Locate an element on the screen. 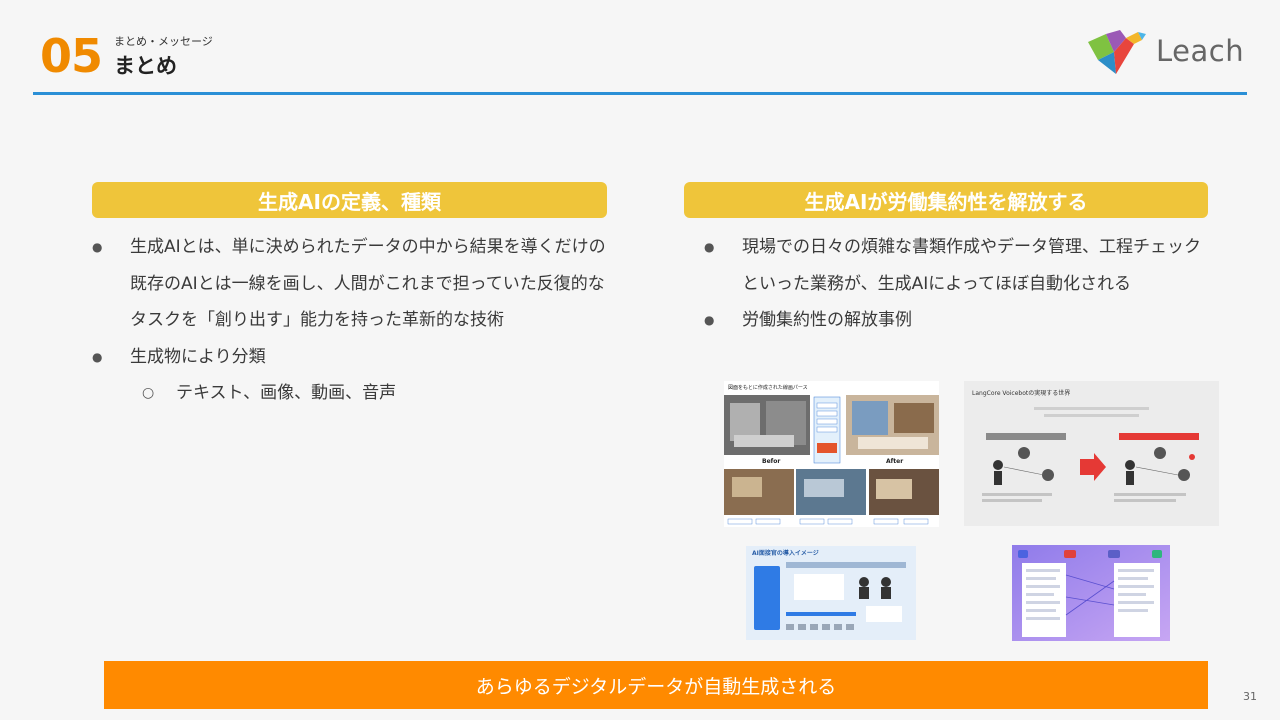  list-item: 労働集約性の解放事例 is located at coordinates (954, 320).